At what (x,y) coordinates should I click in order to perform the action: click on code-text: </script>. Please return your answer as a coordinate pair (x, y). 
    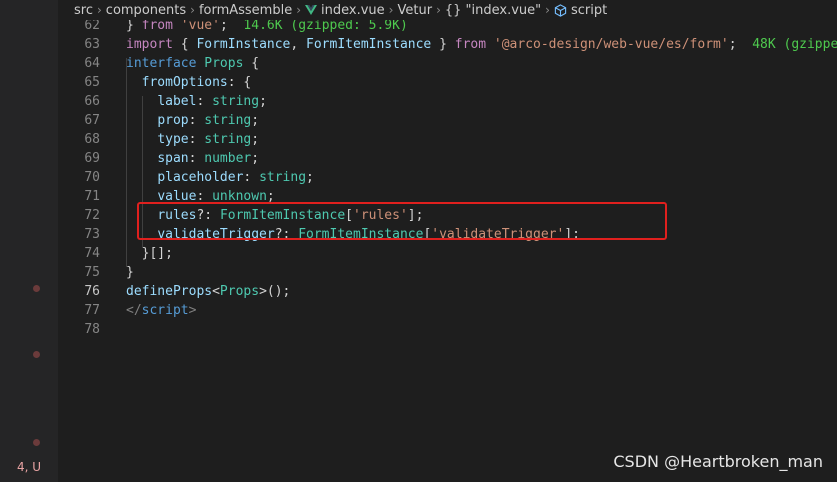
    Looking at the image, I should click on (161, 310).